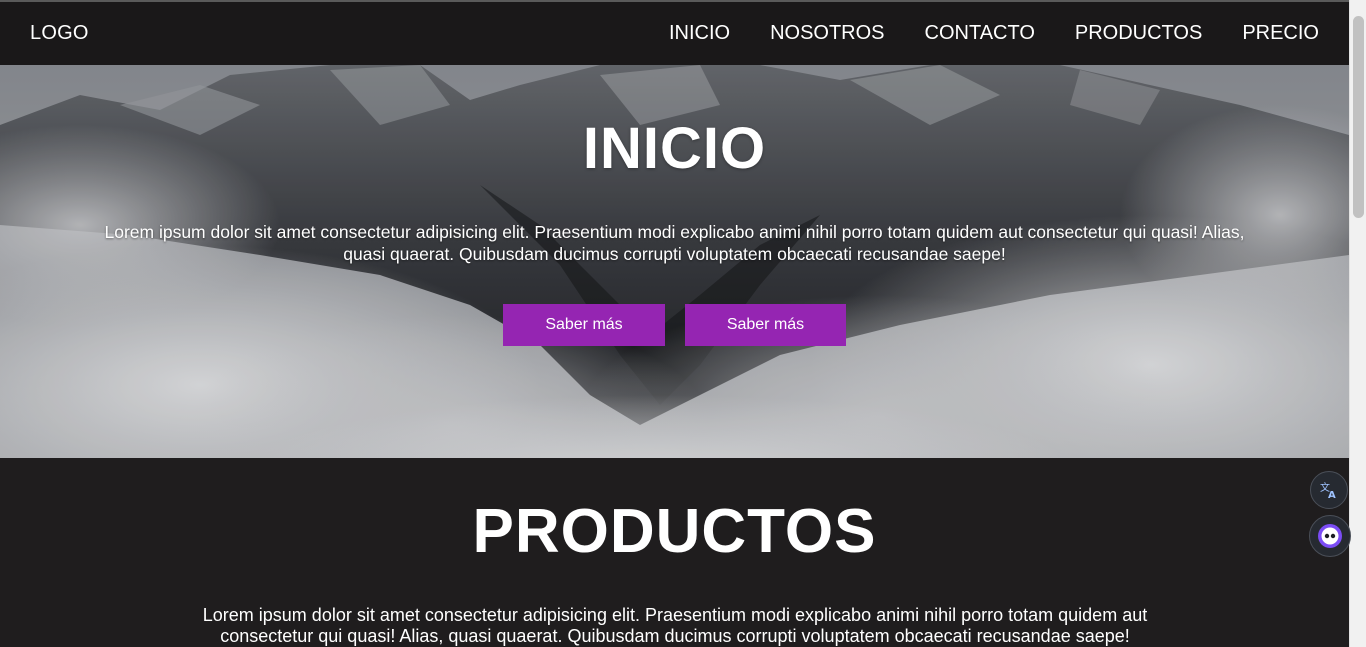  Describe the element at coordinates (584, 325) in the screenshot. I see `saber-mas-button-1: Saber más` at that location.